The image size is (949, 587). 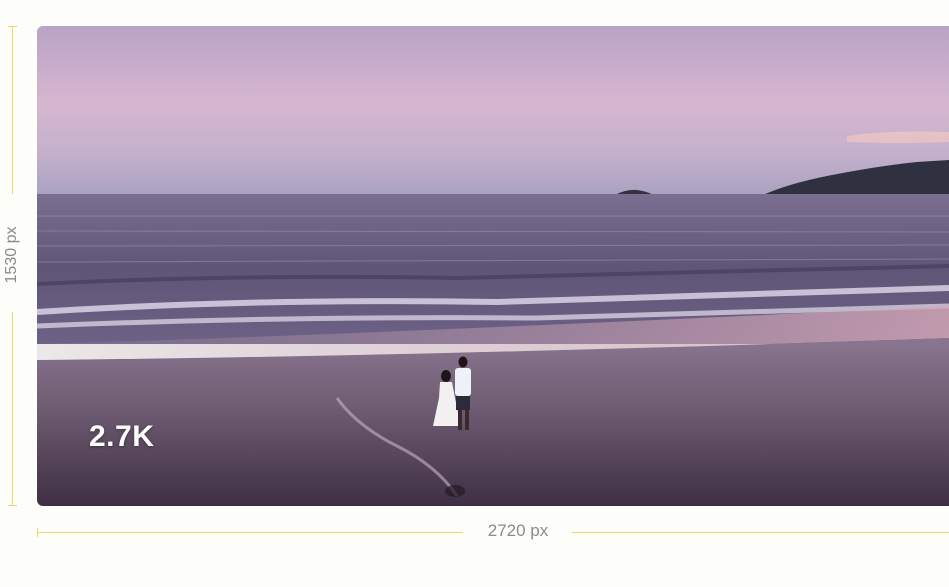 What do you see at coordinates (250, 532) in the screenshot?
I see `width-marker-line-left` at bounding box center [250, 532].